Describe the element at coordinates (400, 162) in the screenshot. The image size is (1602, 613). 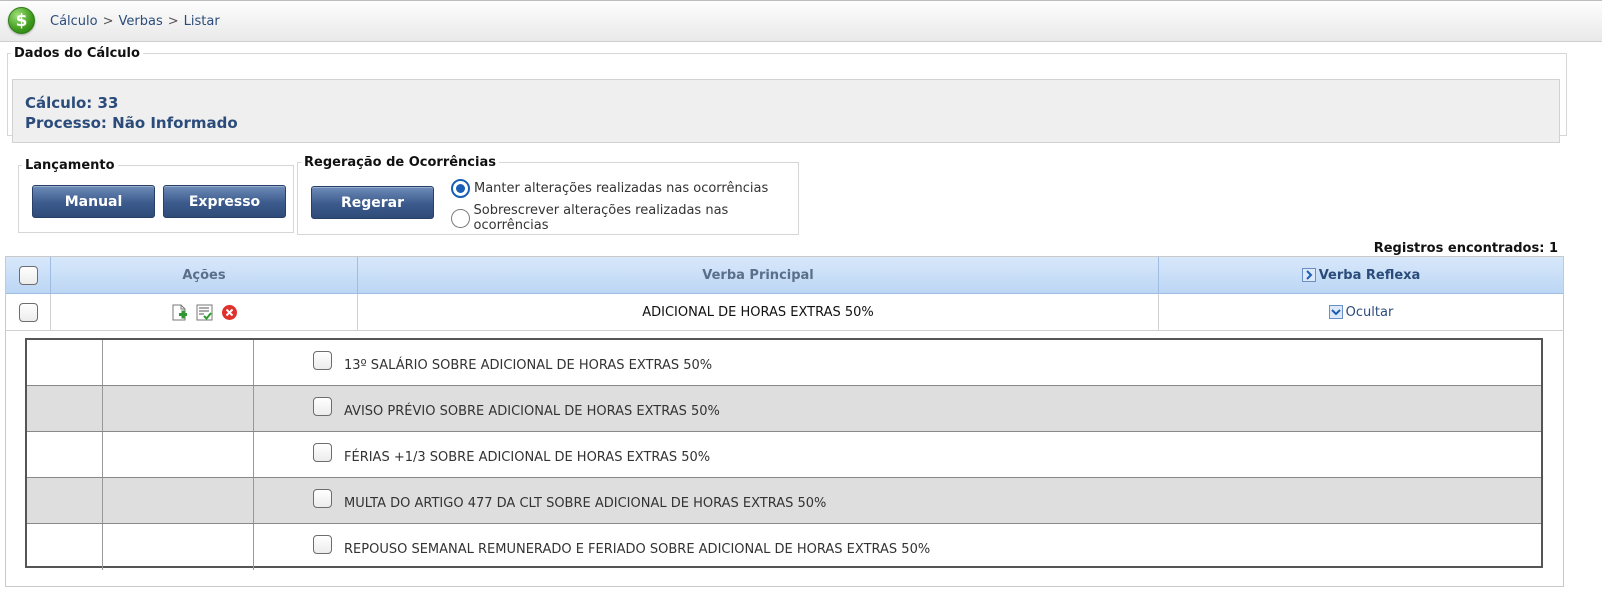
I see `regeracao-legend: Regeração de Ocorrências` at that location.